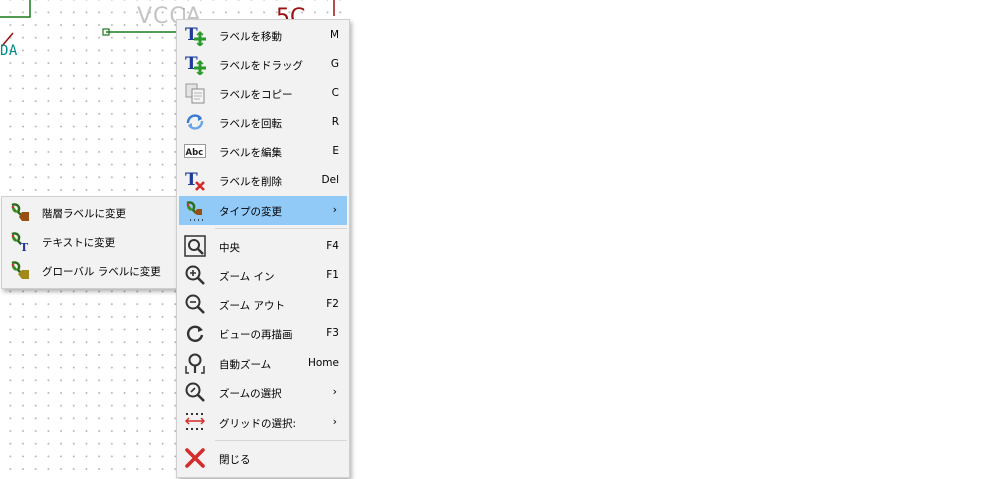 The image size is (1000, 479). Describe the element at coordinates (250, 394) in the screenshot. I see `menu-item-label: ズームの選択` at that location.